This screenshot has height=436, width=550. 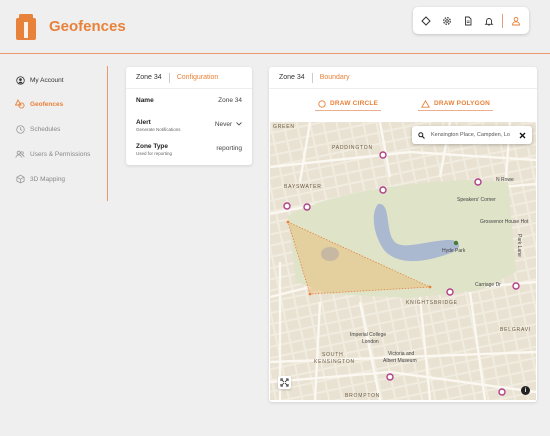 I want to click on alert-select-value: Never, so click(x=223, y=124).